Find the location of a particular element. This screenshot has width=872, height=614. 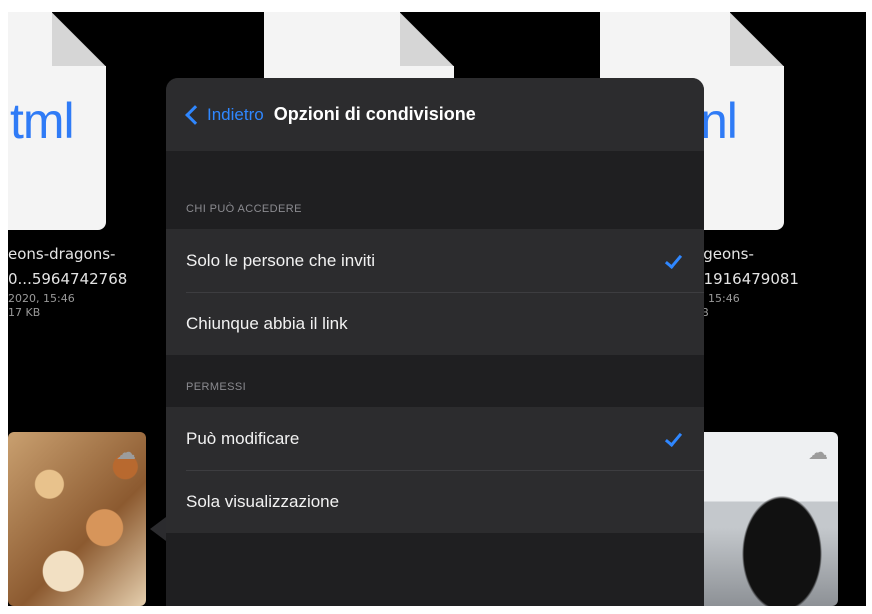

file-name-line2: 0...5964742768 is located at coordinates (68, 279).